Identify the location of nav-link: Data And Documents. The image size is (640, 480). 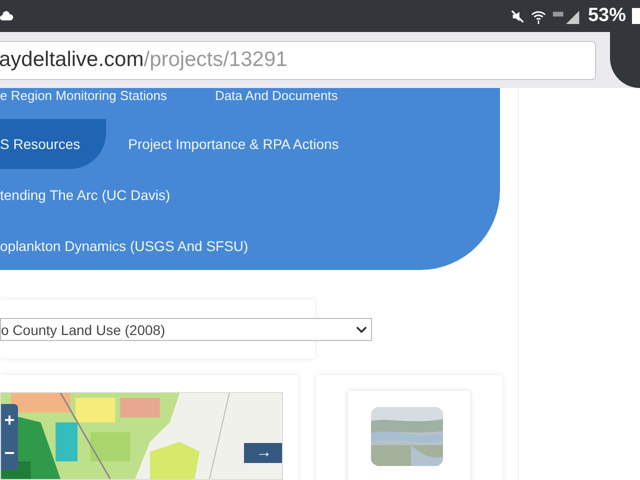
(276, 96).